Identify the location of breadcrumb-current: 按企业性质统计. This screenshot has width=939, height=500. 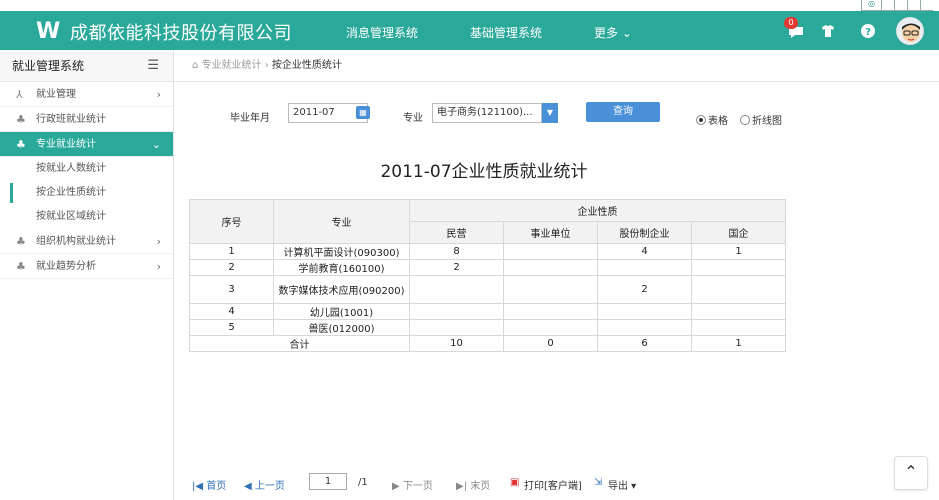
(306, 65).